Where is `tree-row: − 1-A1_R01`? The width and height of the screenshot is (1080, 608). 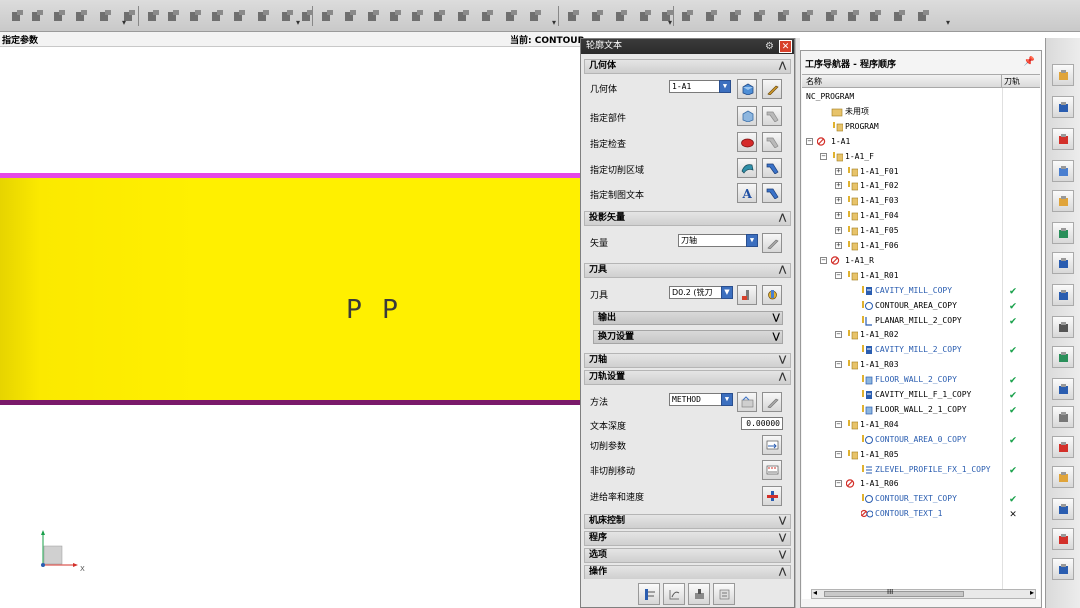
tree-row: − 1-A1_R01 is located at coordinates (921, 275).